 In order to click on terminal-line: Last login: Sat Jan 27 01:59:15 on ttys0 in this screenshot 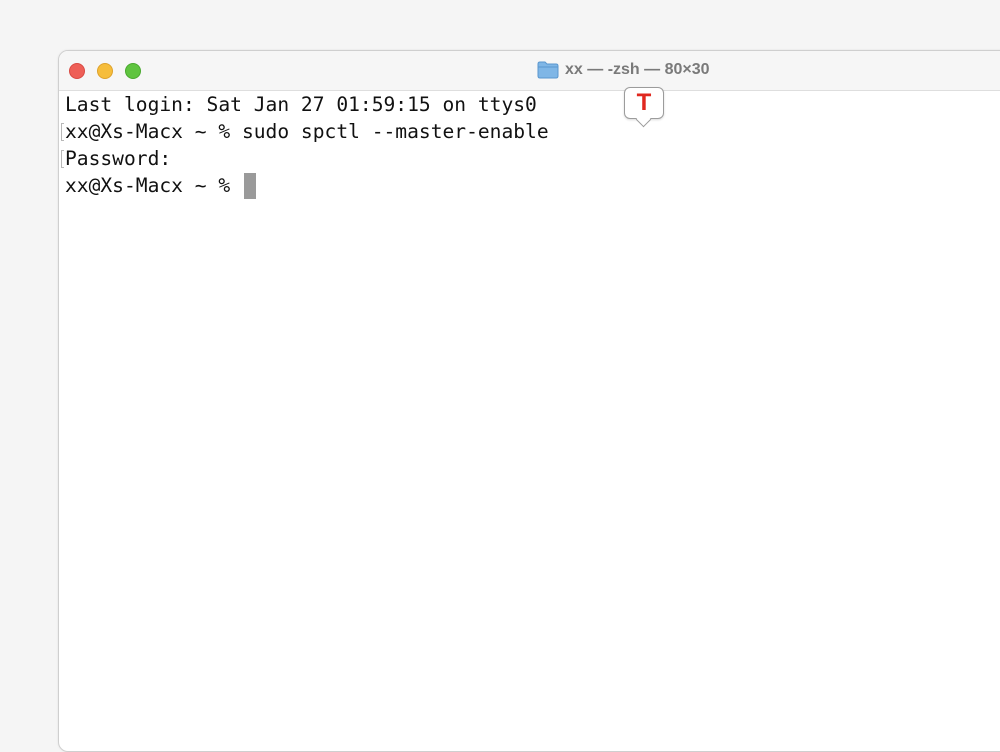, I will do `click(532, 104)`.